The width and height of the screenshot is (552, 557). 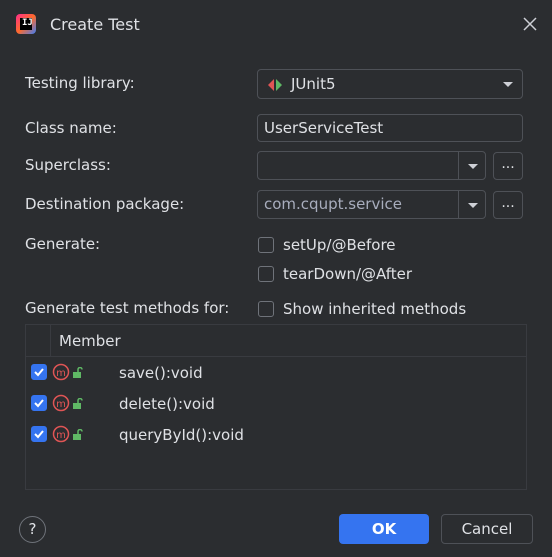 I want to click on show-inherited-checkbox, so click(x=266, y=309).